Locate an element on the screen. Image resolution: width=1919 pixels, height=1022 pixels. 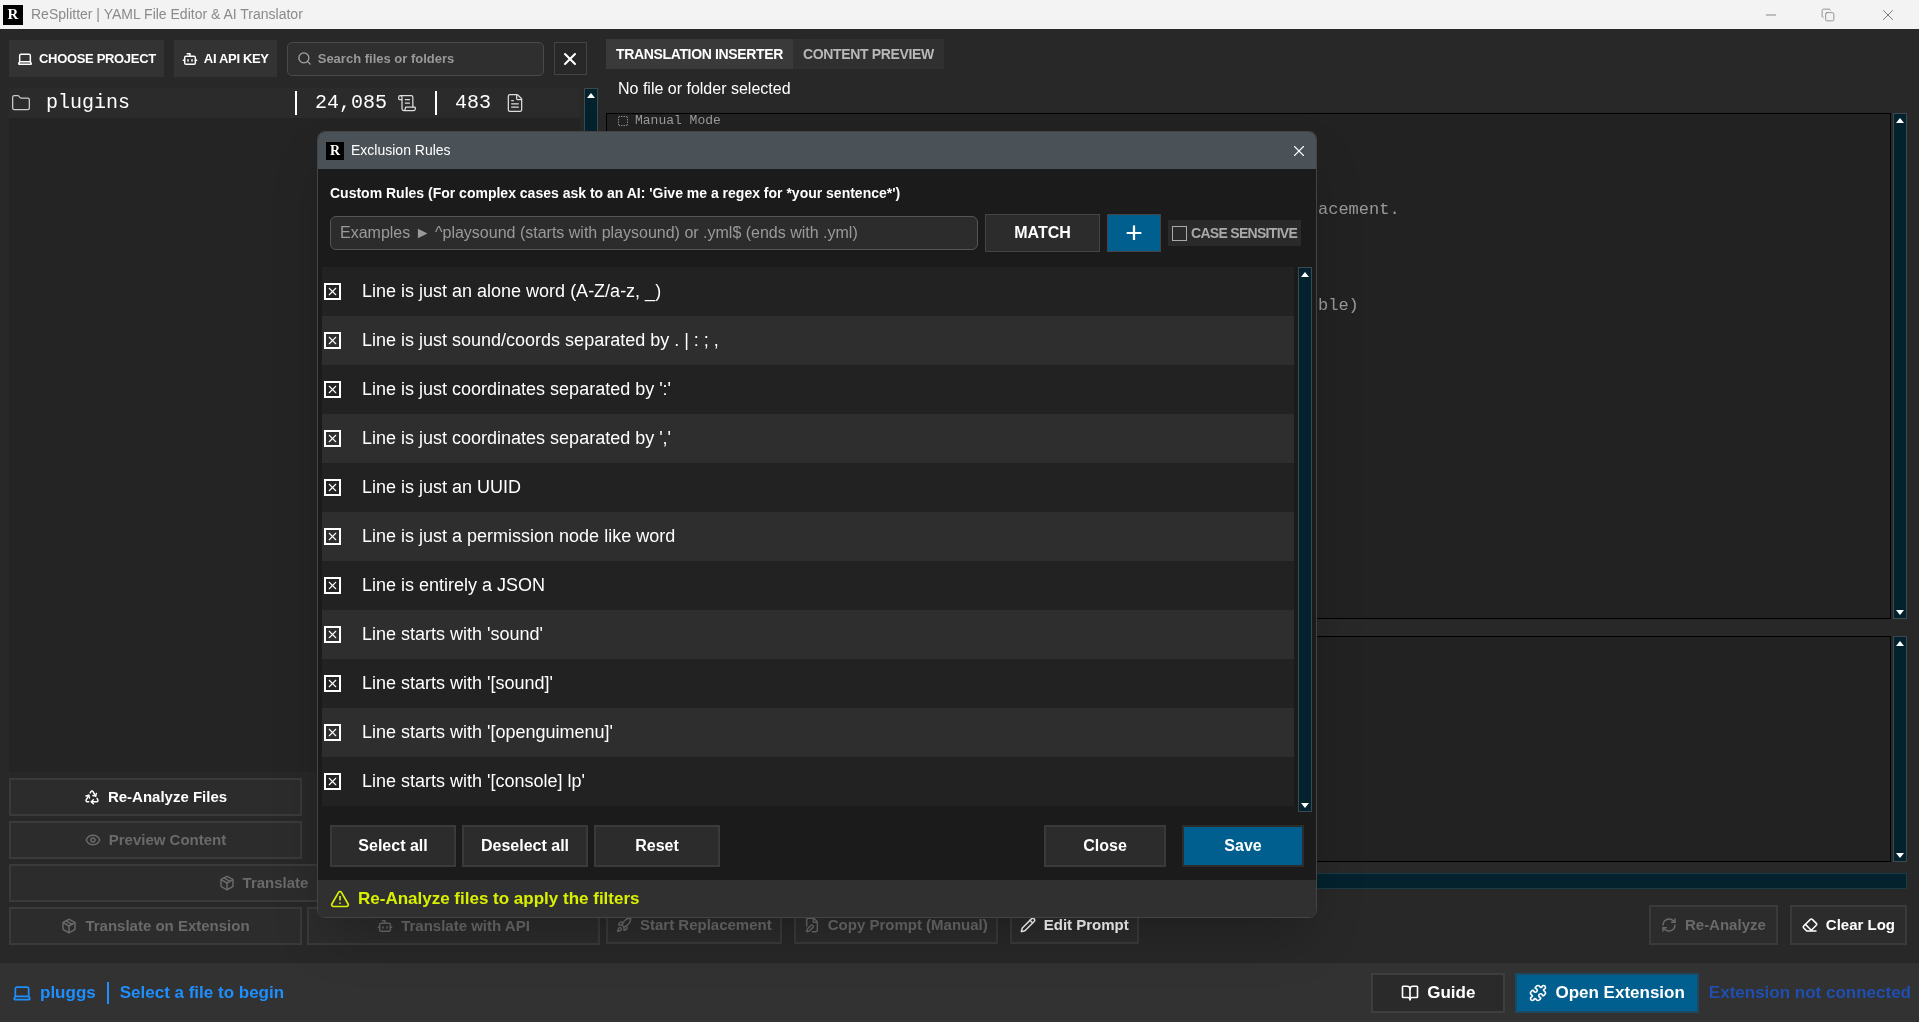
match-button: MATCH is located at coordinates (1042, 233).